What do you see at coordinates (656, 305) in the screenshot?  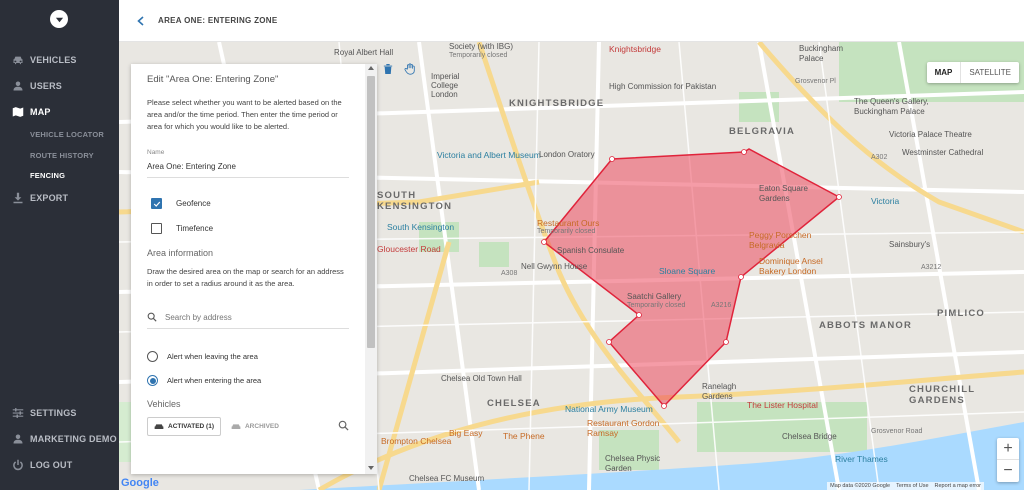 I see `map-label-saatchi-sub: Temporarily closed` at bounding box center [656, 305].